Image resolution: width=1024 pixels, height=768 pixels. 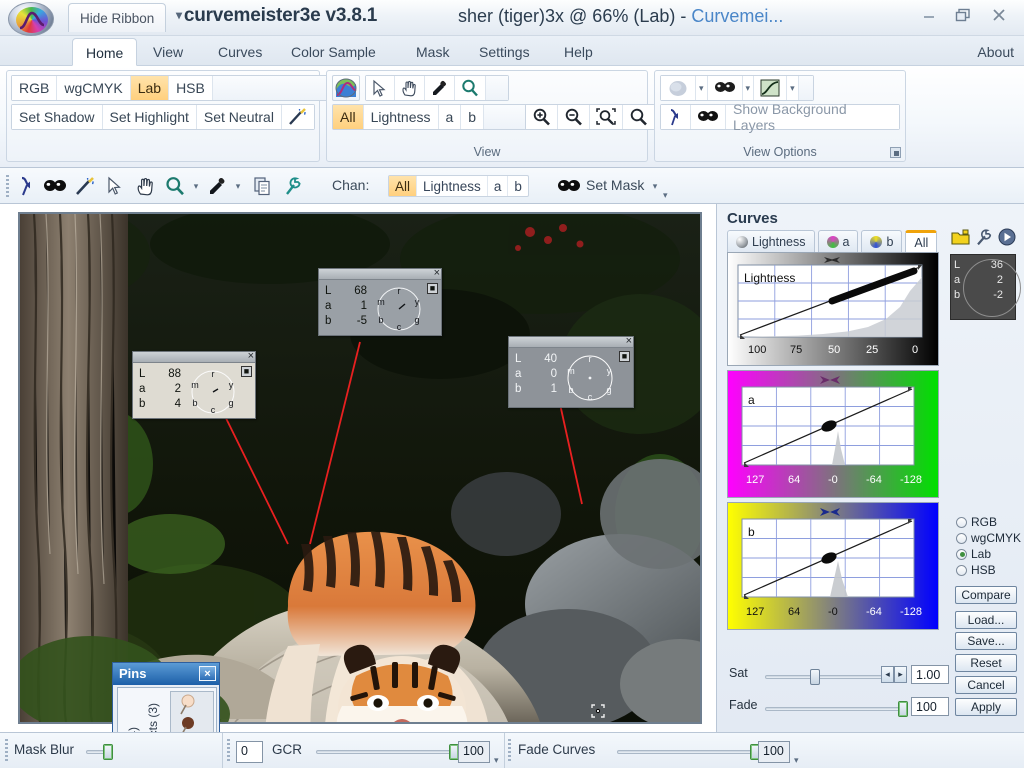 What do you see at coordinates (903, 709) in the screenshot?
I see `fade-slider-thumb` at bounding box center [903, 709].